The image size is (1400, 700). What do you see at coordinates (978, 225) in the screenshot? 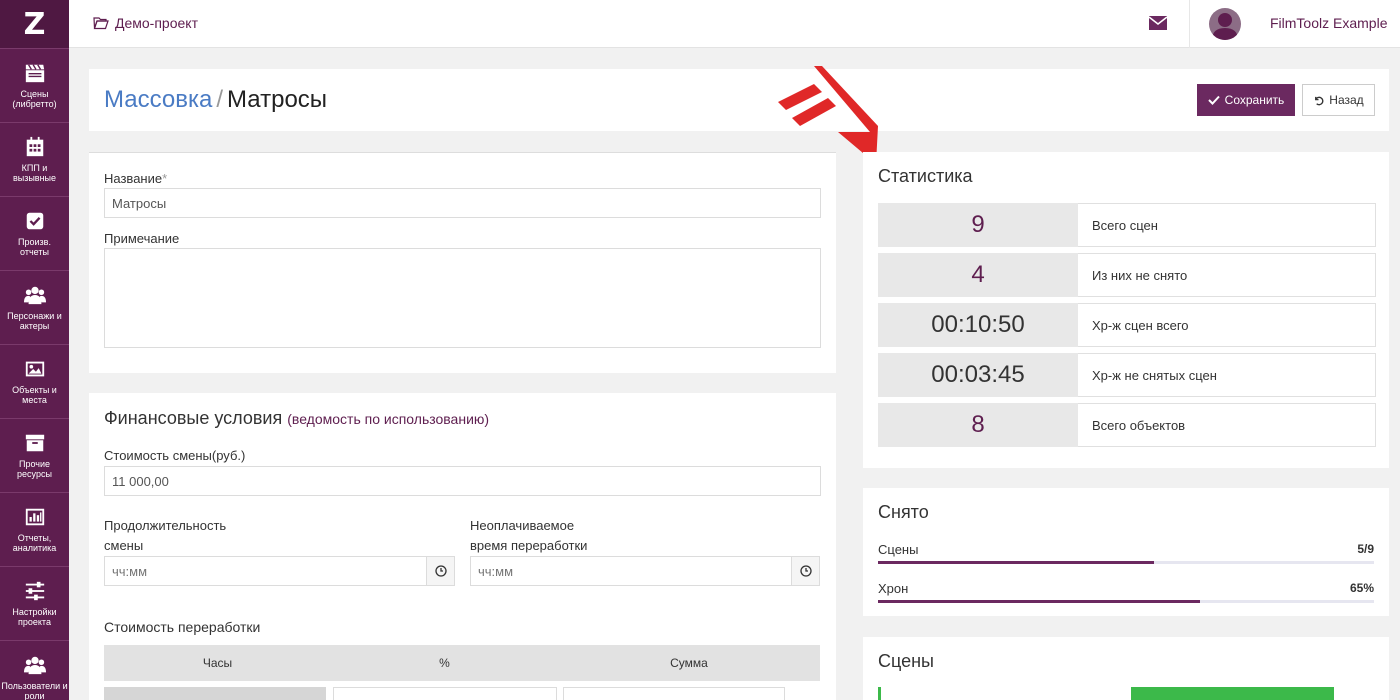
I see `stat-value: 9` at bounding box center [978, 225].